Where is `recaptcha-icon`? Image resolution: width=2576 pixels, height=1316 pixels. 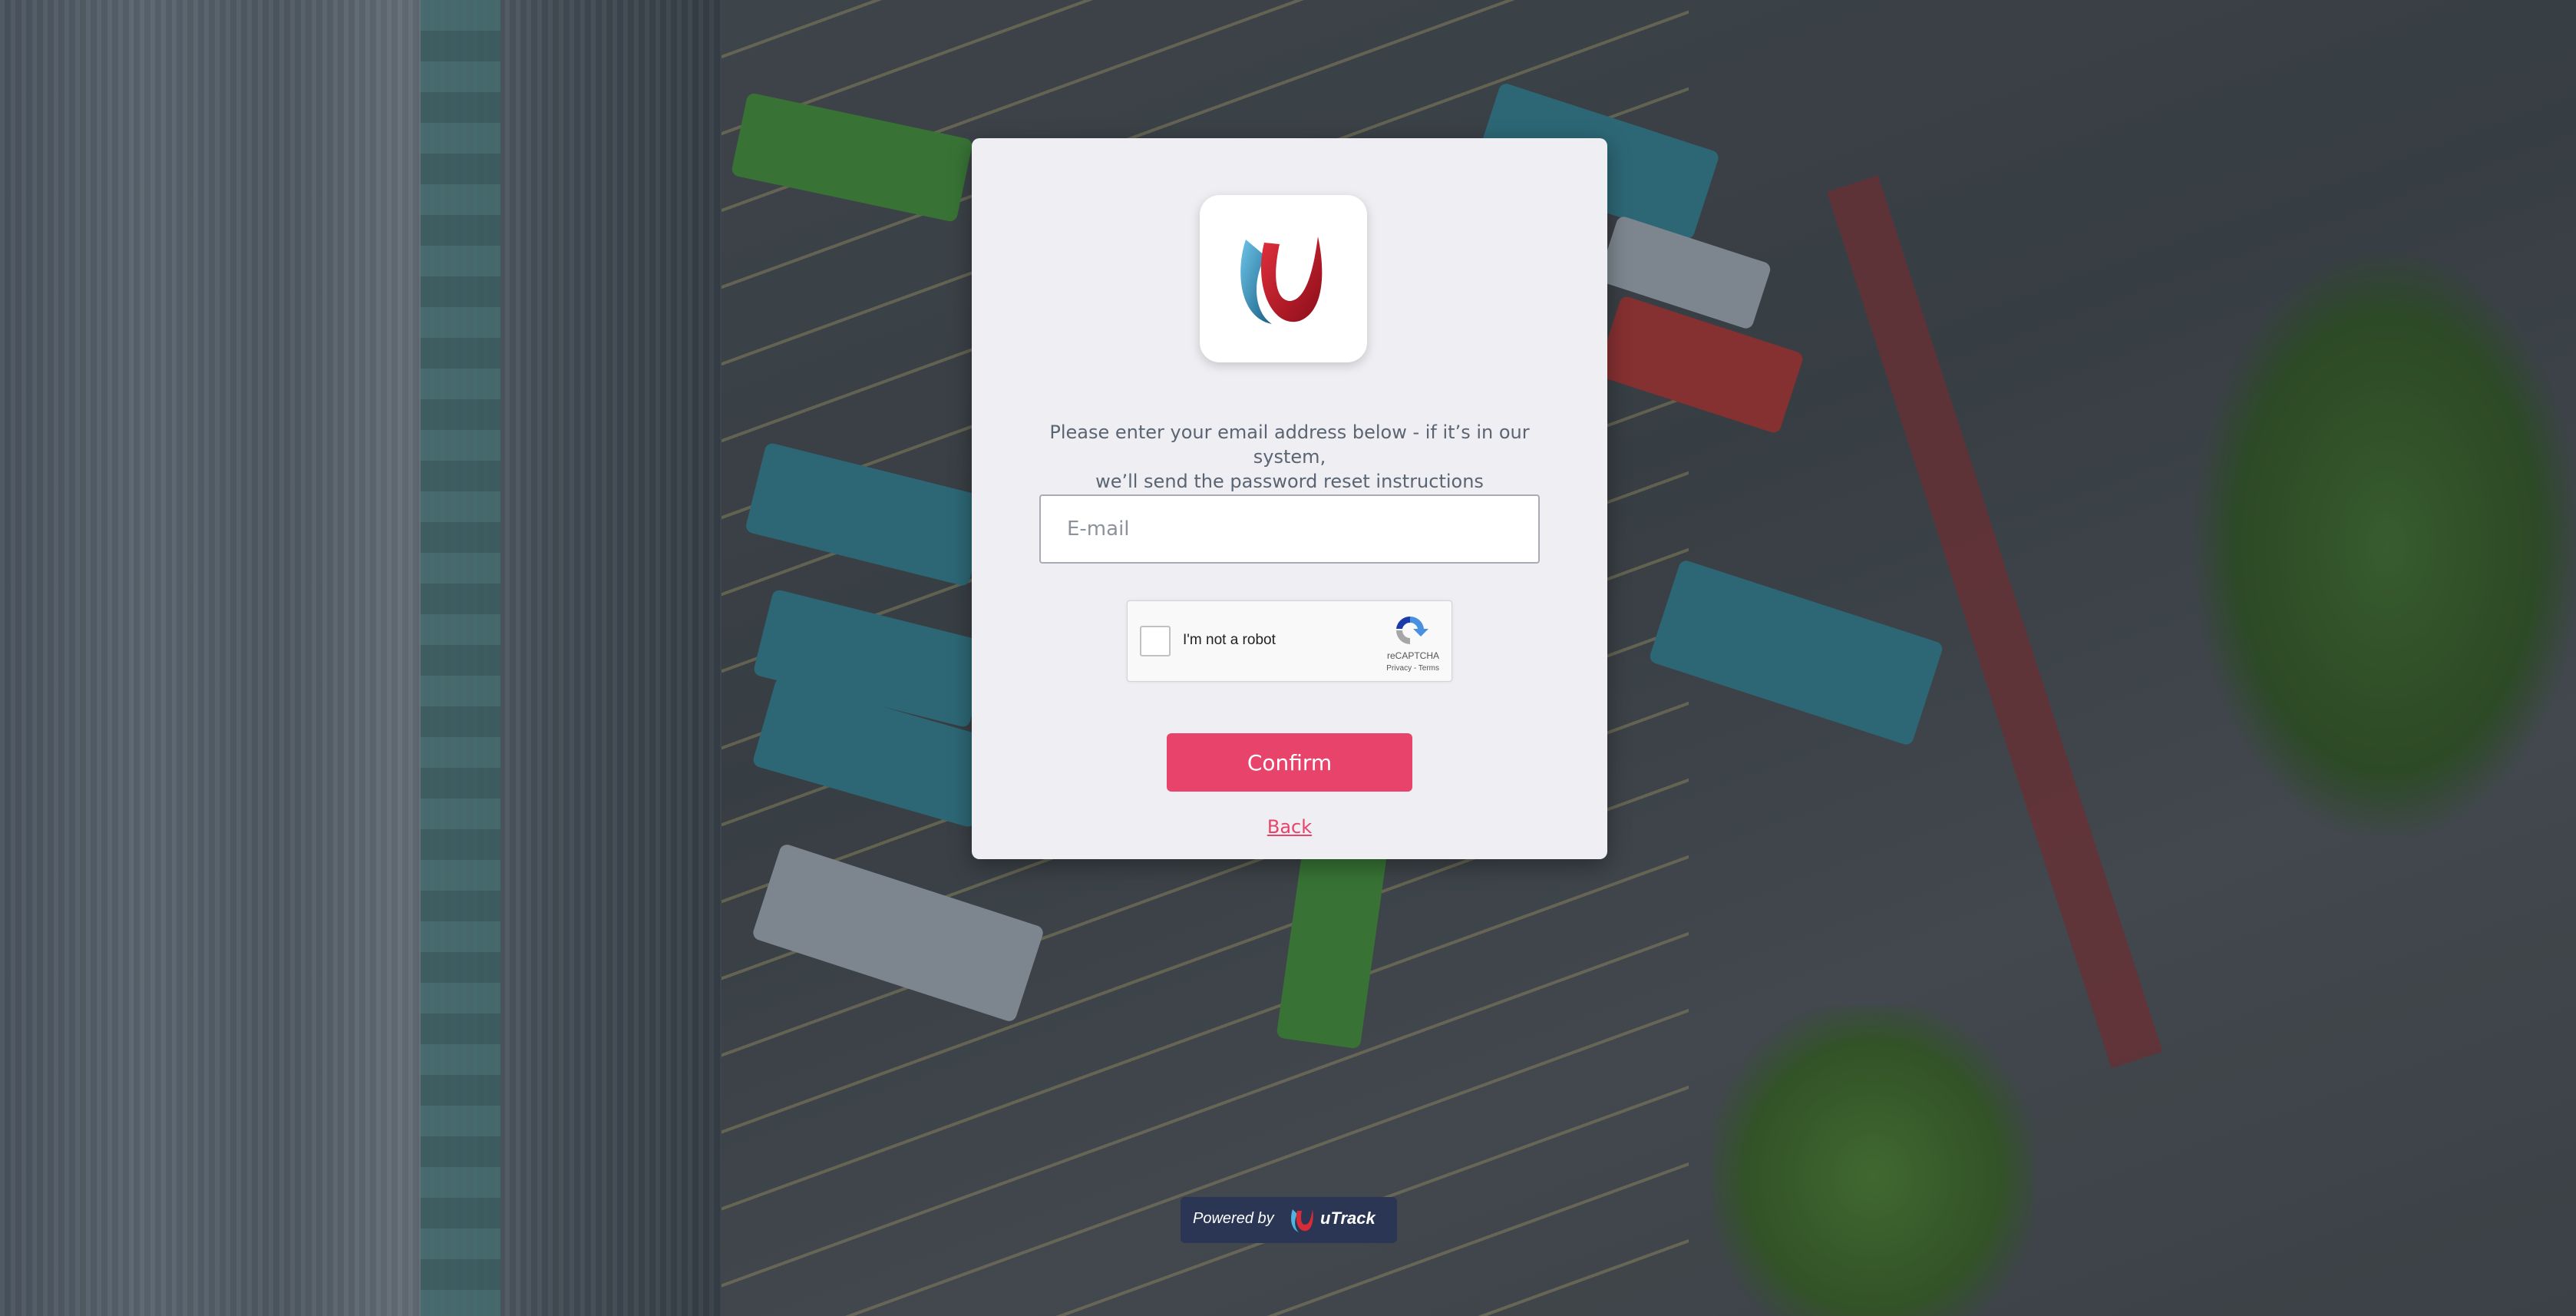 recaptcha-icon is located at coordinates (1412, 630).